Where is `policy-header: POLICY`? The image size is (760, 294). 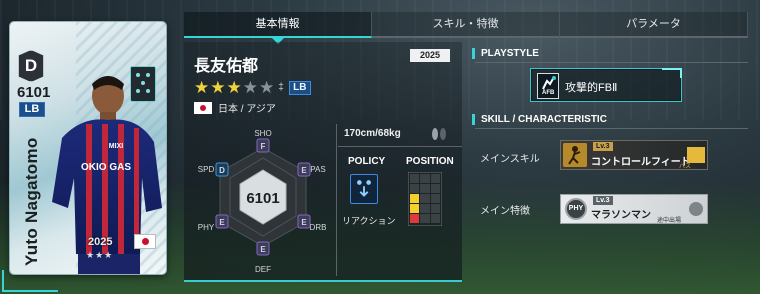
policy-header: POLICY is located at coordinates (367, 161).